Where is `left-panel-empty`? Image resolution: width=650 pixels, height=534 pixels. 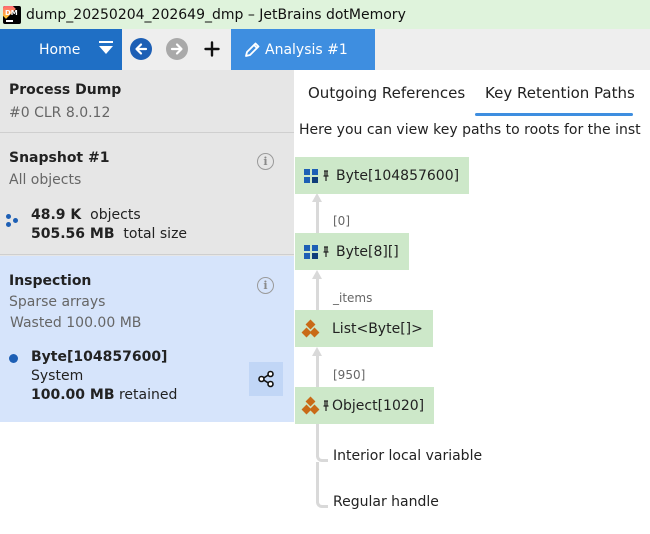 left-panel-empty is located at coordinates (147, 478).